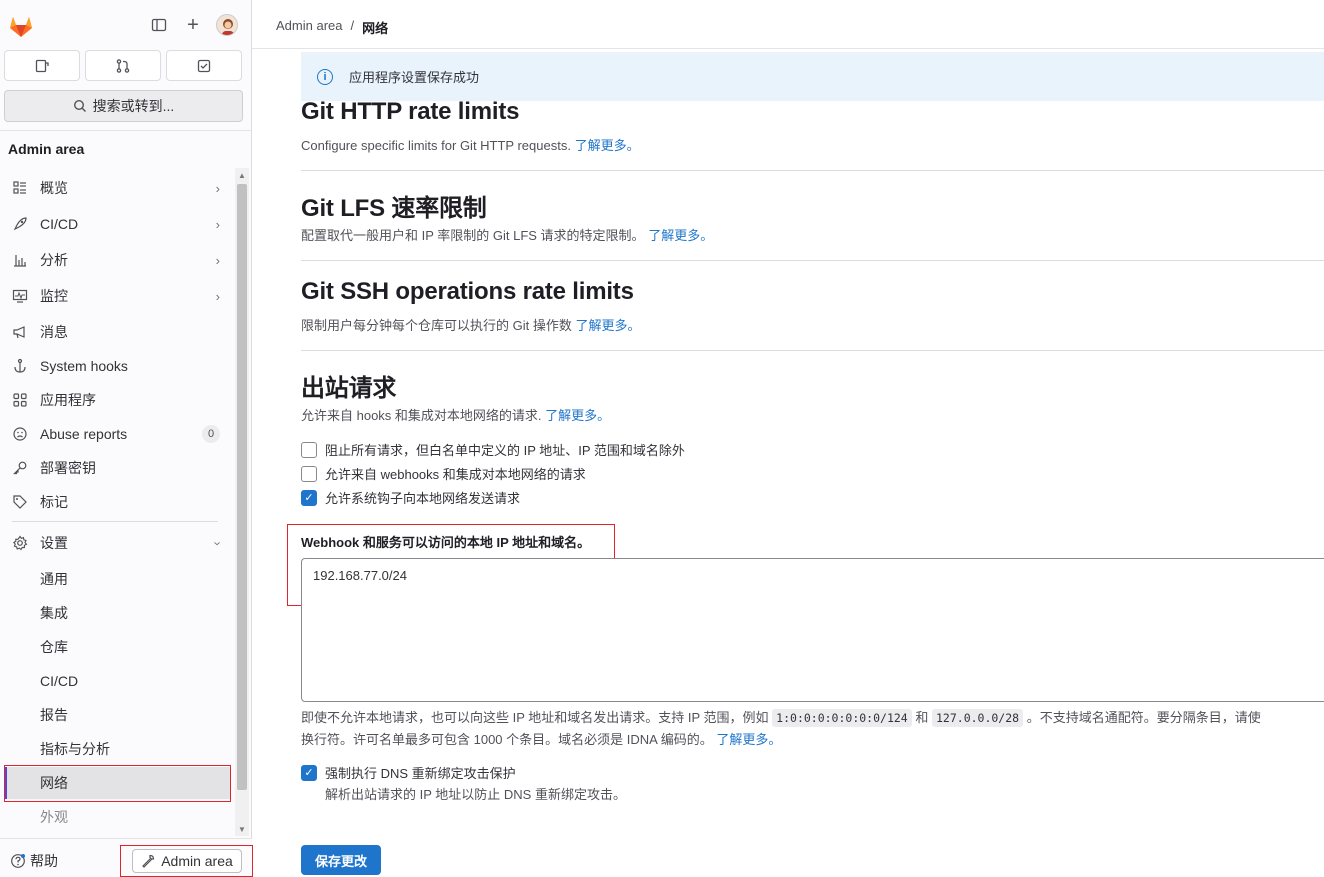 Image resolution: width=1324 pixels, height=877 pixels. What do you see at coordinates (475, 794) in the screenshot?
I see `dns-rebinding-desc: 解析出站请求的 IP 地址以防止 DNS 重新绑定攻击。` at bounding box center [475, 794].